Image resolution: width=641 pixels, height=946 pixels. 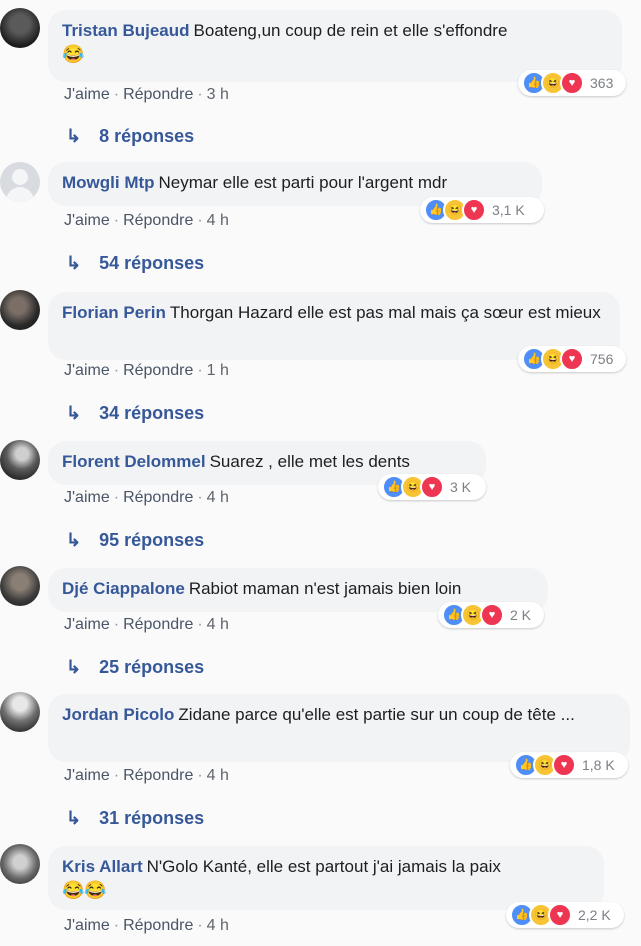 What do you see at coordinates (108, 182) in the screenshot?
I see `comment-author: Mowgli Mtp` at bounding box center [108, 182].